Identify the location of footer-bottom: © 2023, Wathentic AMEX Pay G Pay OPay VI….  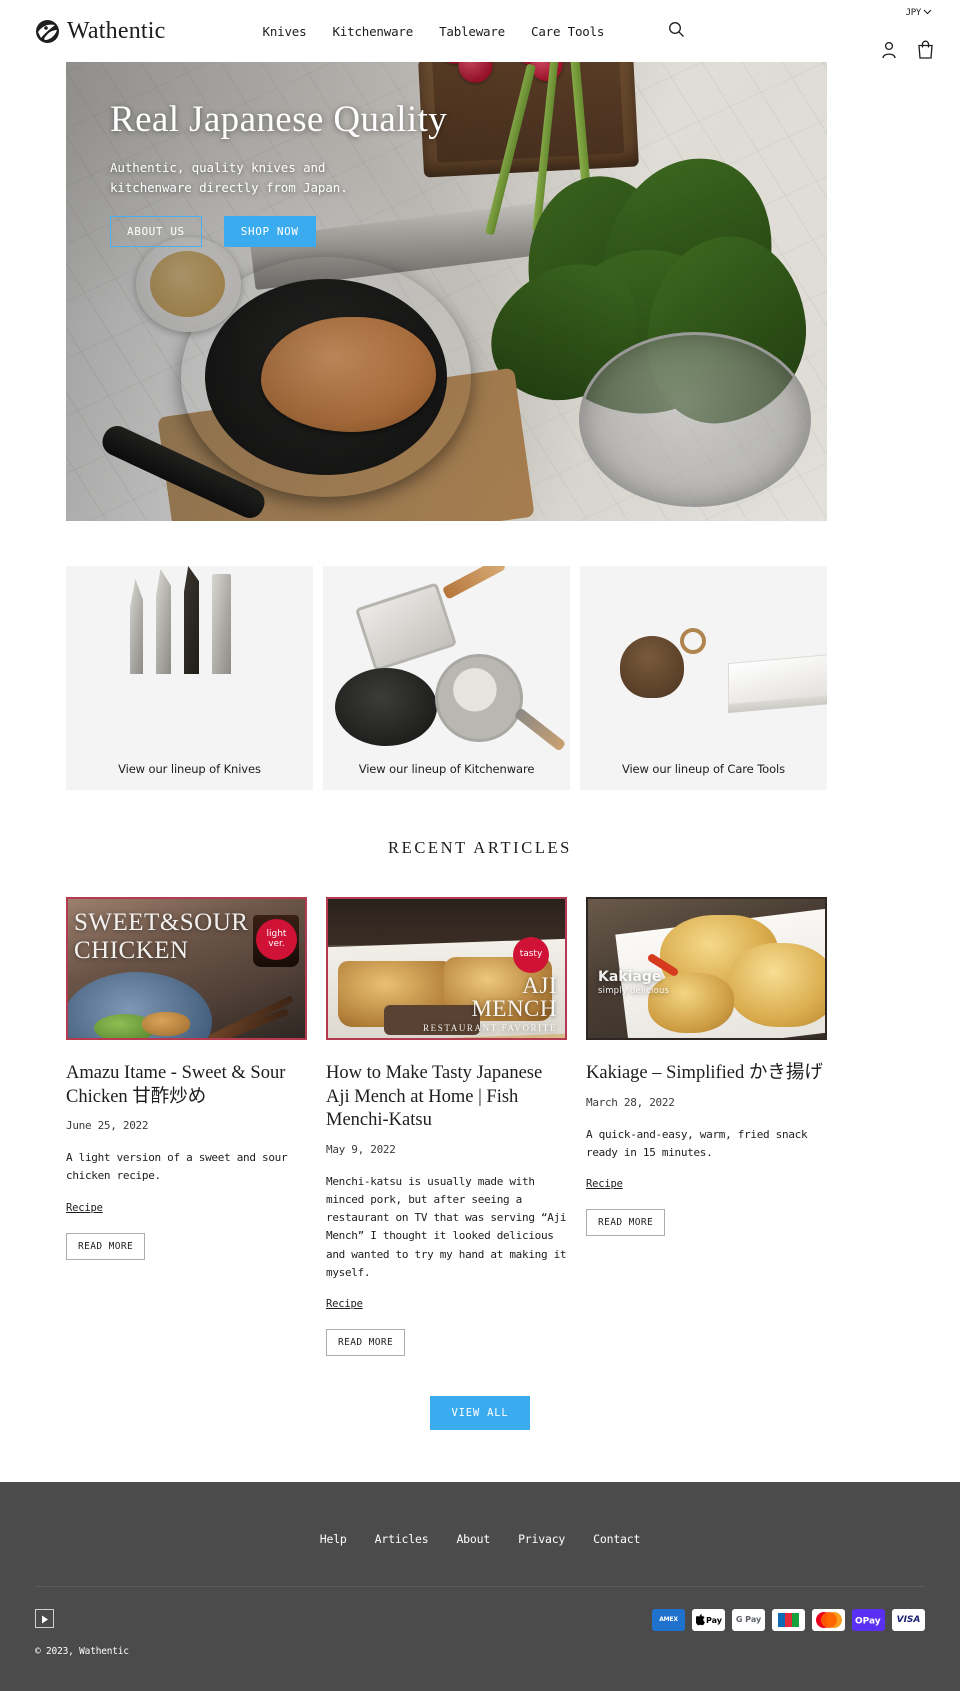
(480, 1639).